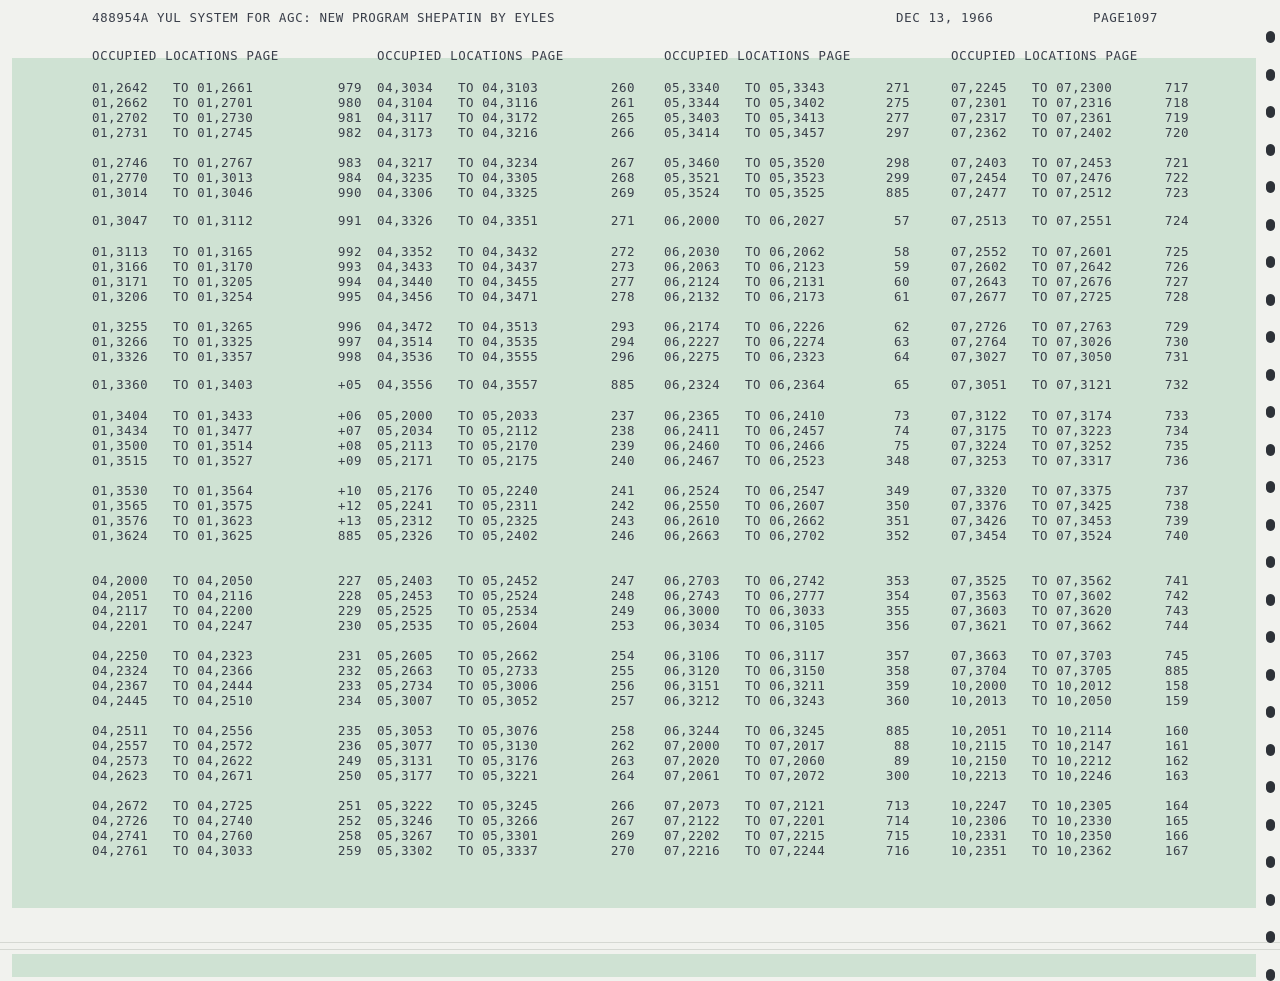 The width and height of the screenshot is (1280, 981). I want to click on location-end: TO 07,3252, so click(1072, 445).